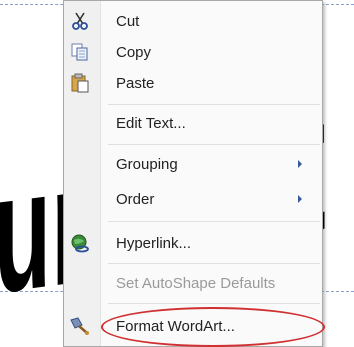 The image size is (354, 347). I want to click on copy-icon, so click(80, 52).